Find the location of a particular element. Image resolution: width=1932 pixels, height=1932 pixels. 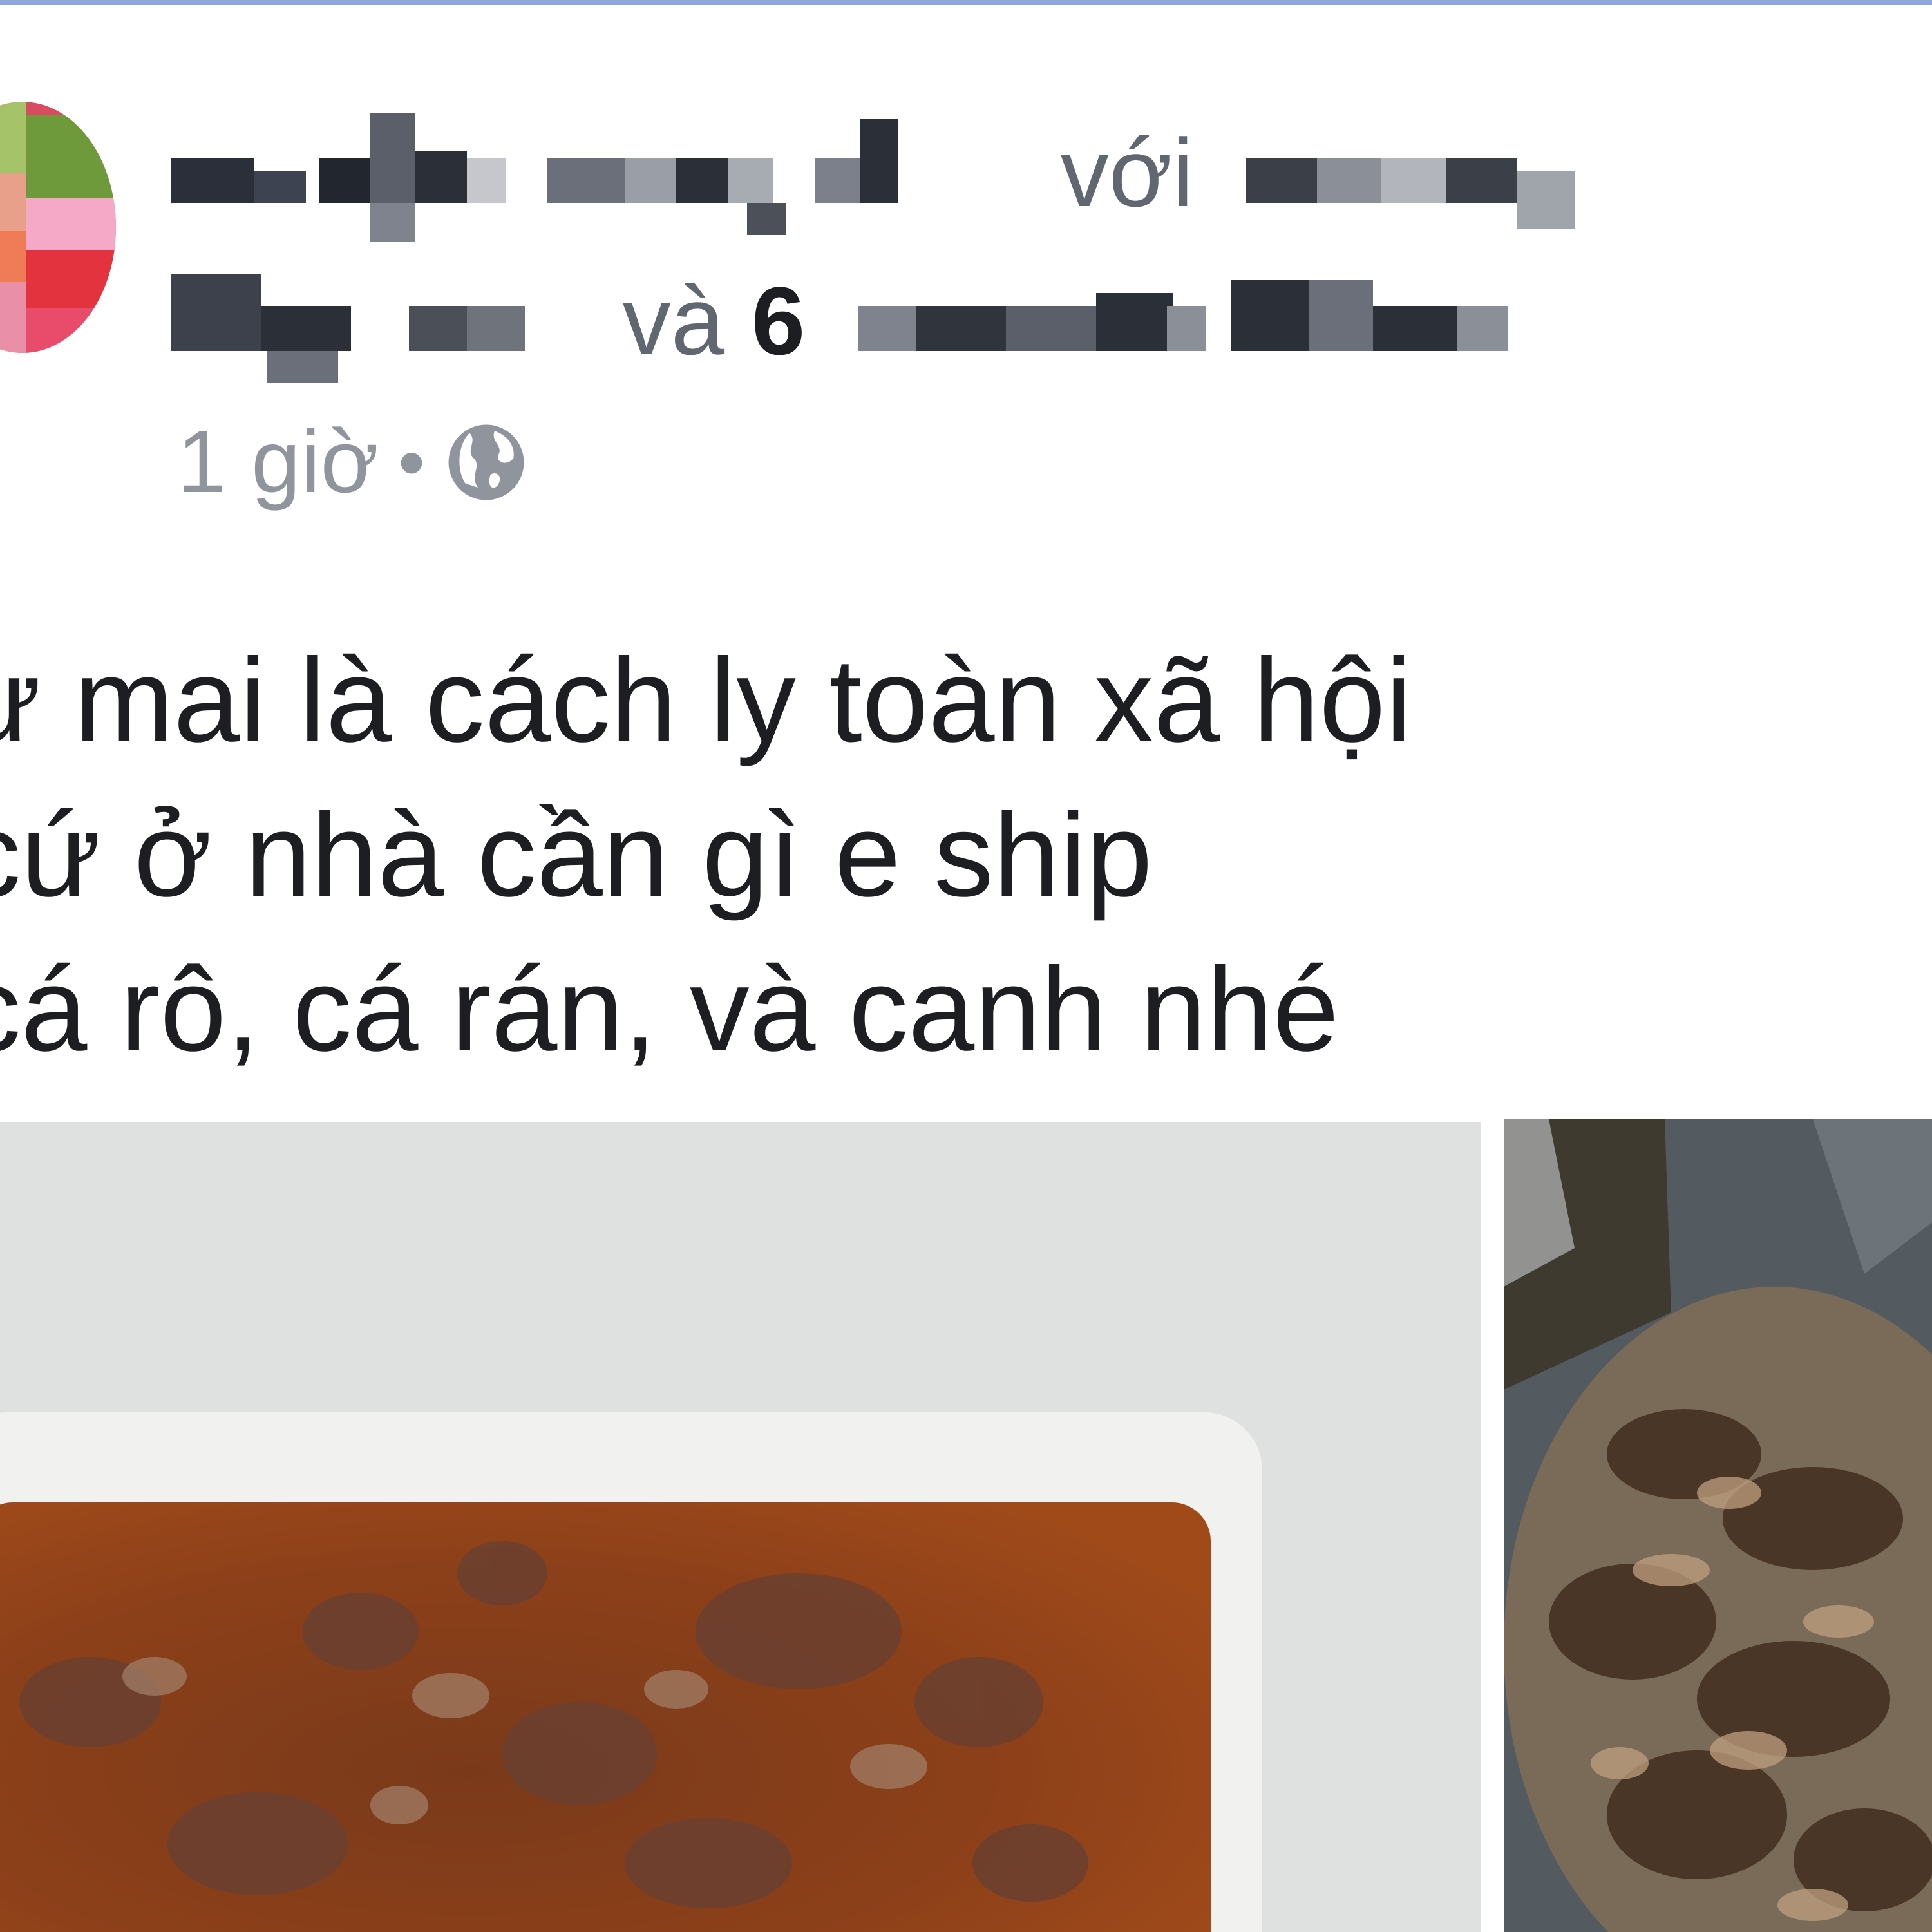

post-text-line: cá rô, cá rán, và canh nhé is located at coordinates (670, 1009).